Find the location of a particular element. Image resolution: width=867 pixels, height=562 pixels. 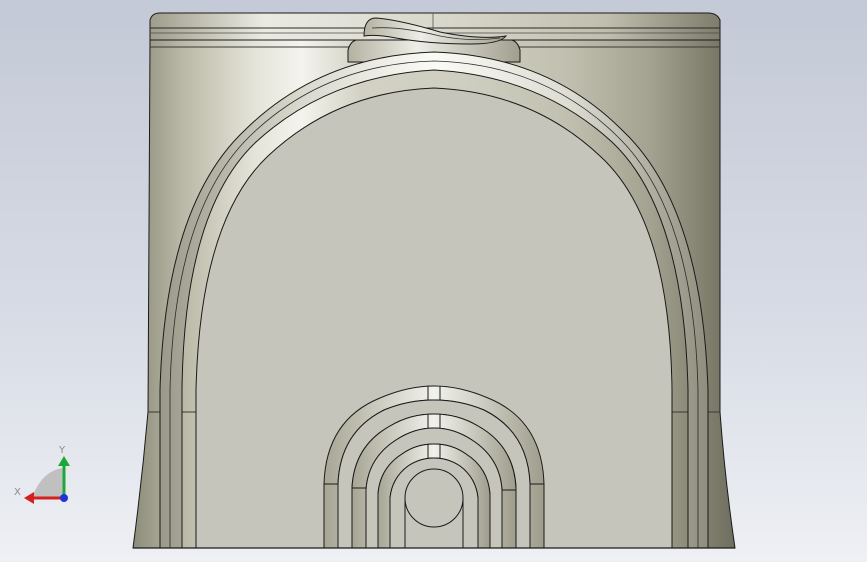

y-axis-label: Y is located at coordinates (62, 450).